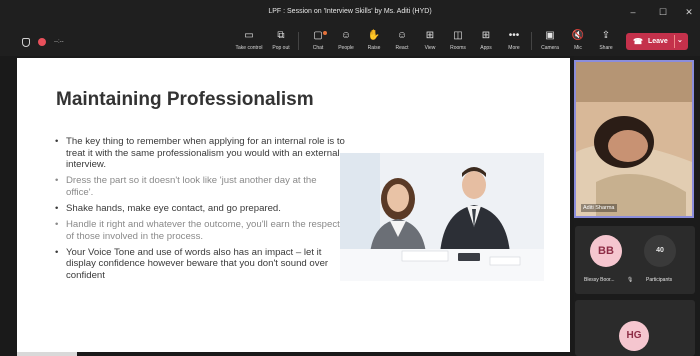 The height and width of the screenshot is (356, 700). What do you see at coordinates (59, 42) in the screenshot?
I see `meeting-timer: --:--` at bounding box center [59, 42].